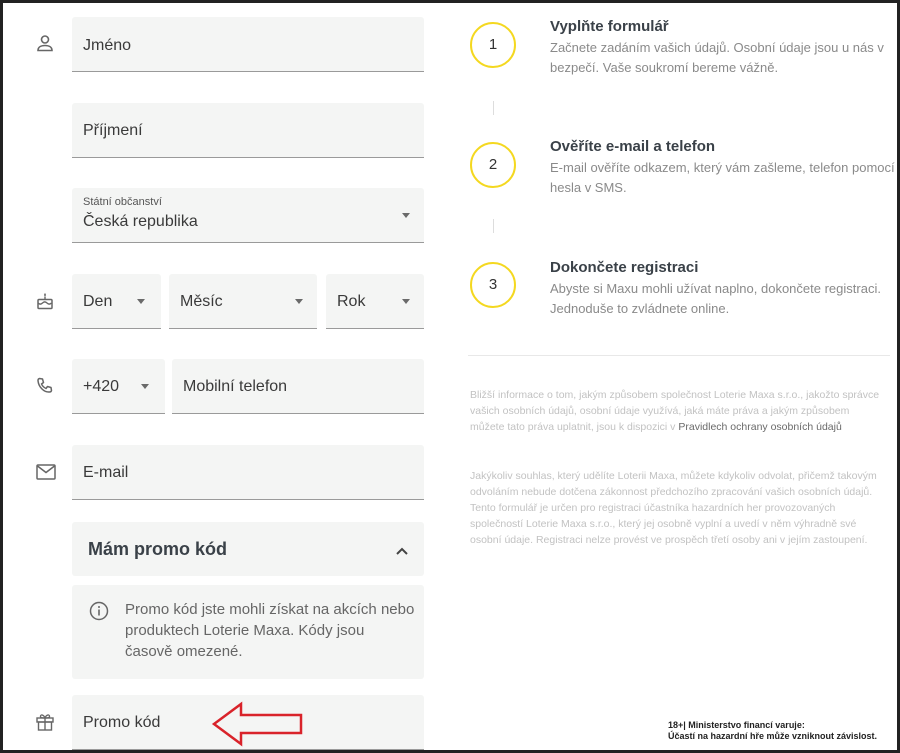 The height and width of the screenshot is (753, 900). Describe the element at coordinates (46, 472) in the screenshot. I see `mail-icon` at that location.